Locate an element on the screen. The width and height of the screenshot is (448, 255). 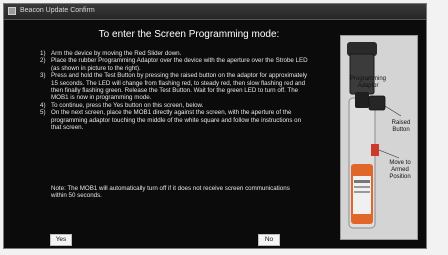
app-icon is located at coordinates (12, 11).